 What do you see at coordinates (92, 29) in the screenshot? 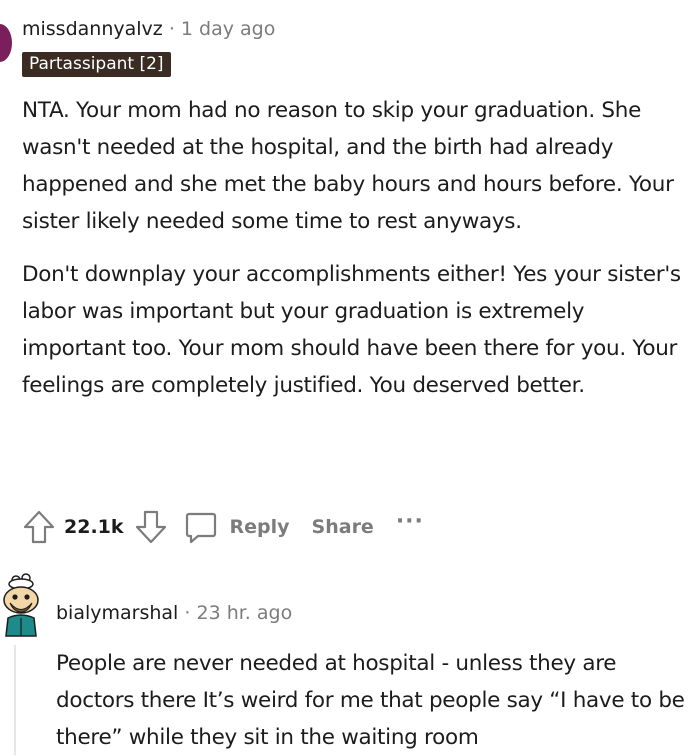
I see `comment-author: missdannyalvz` at bounding box center [92, 29].